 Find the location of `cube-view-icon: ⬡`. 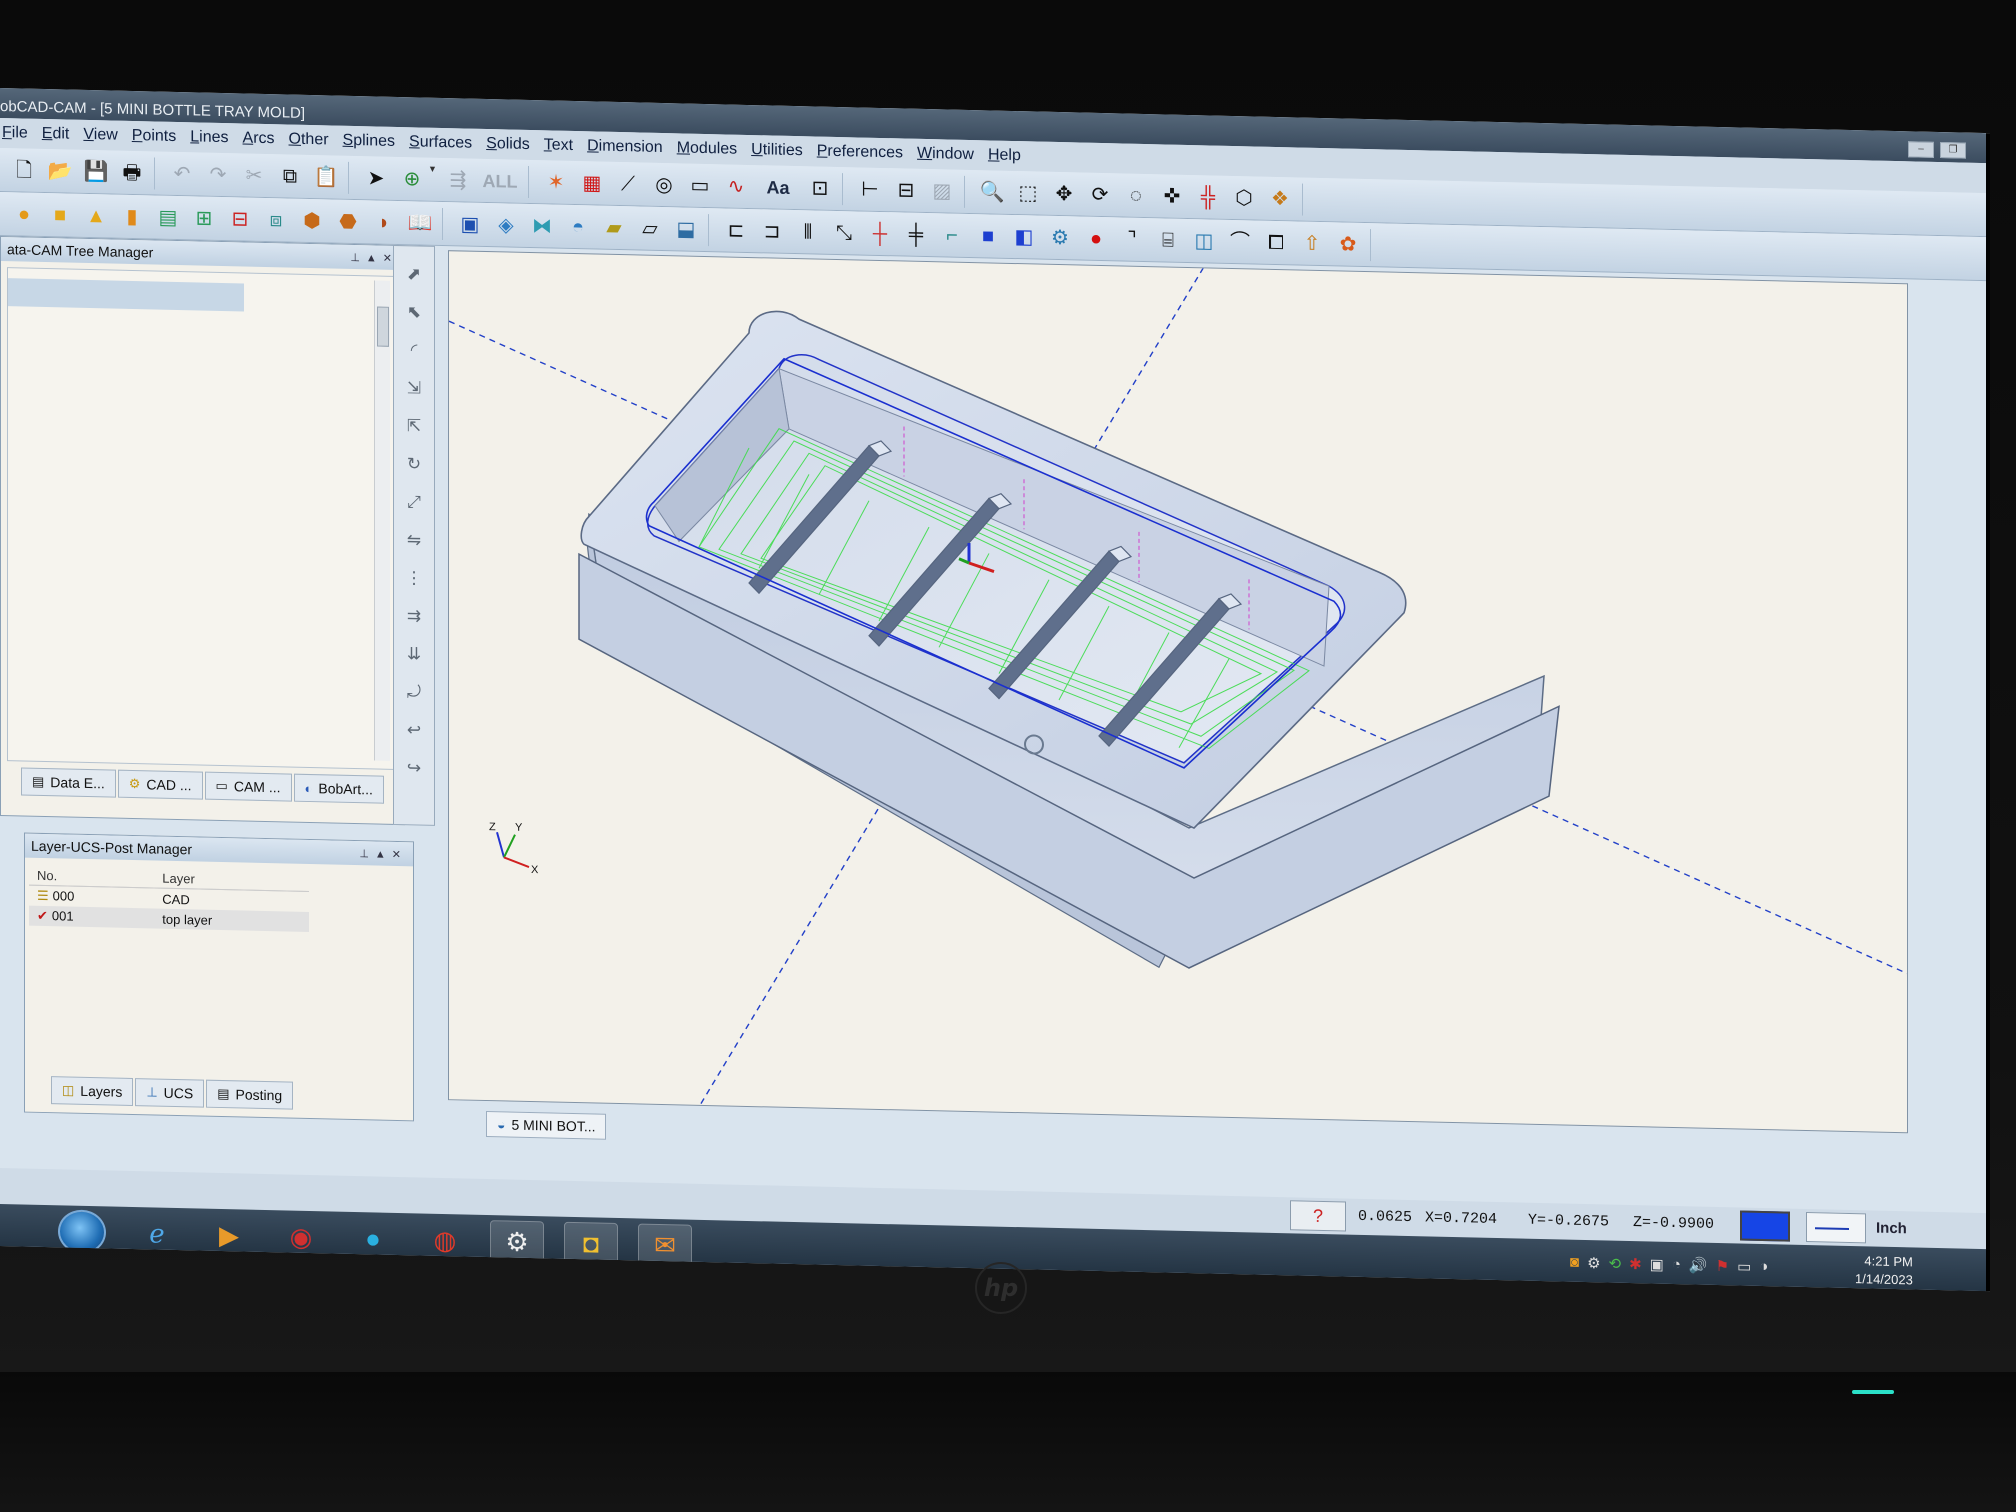

cube-view-icon: ⬡ is located at coordinates (1244, 197).